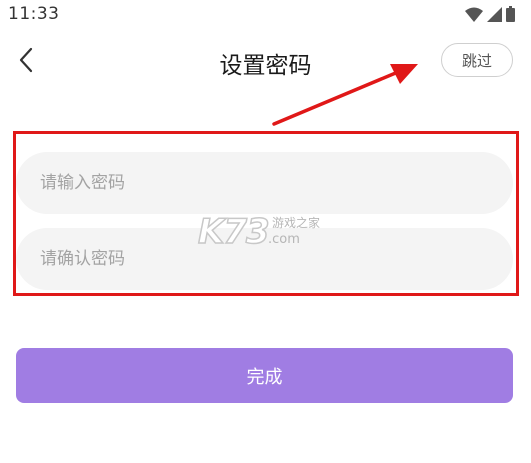 Image resolution: width=531 pixels, height=463 pixels. Describe the element at coordinates (265, 15) in the screenshot. I see `status-bar: 11:33` at that location.